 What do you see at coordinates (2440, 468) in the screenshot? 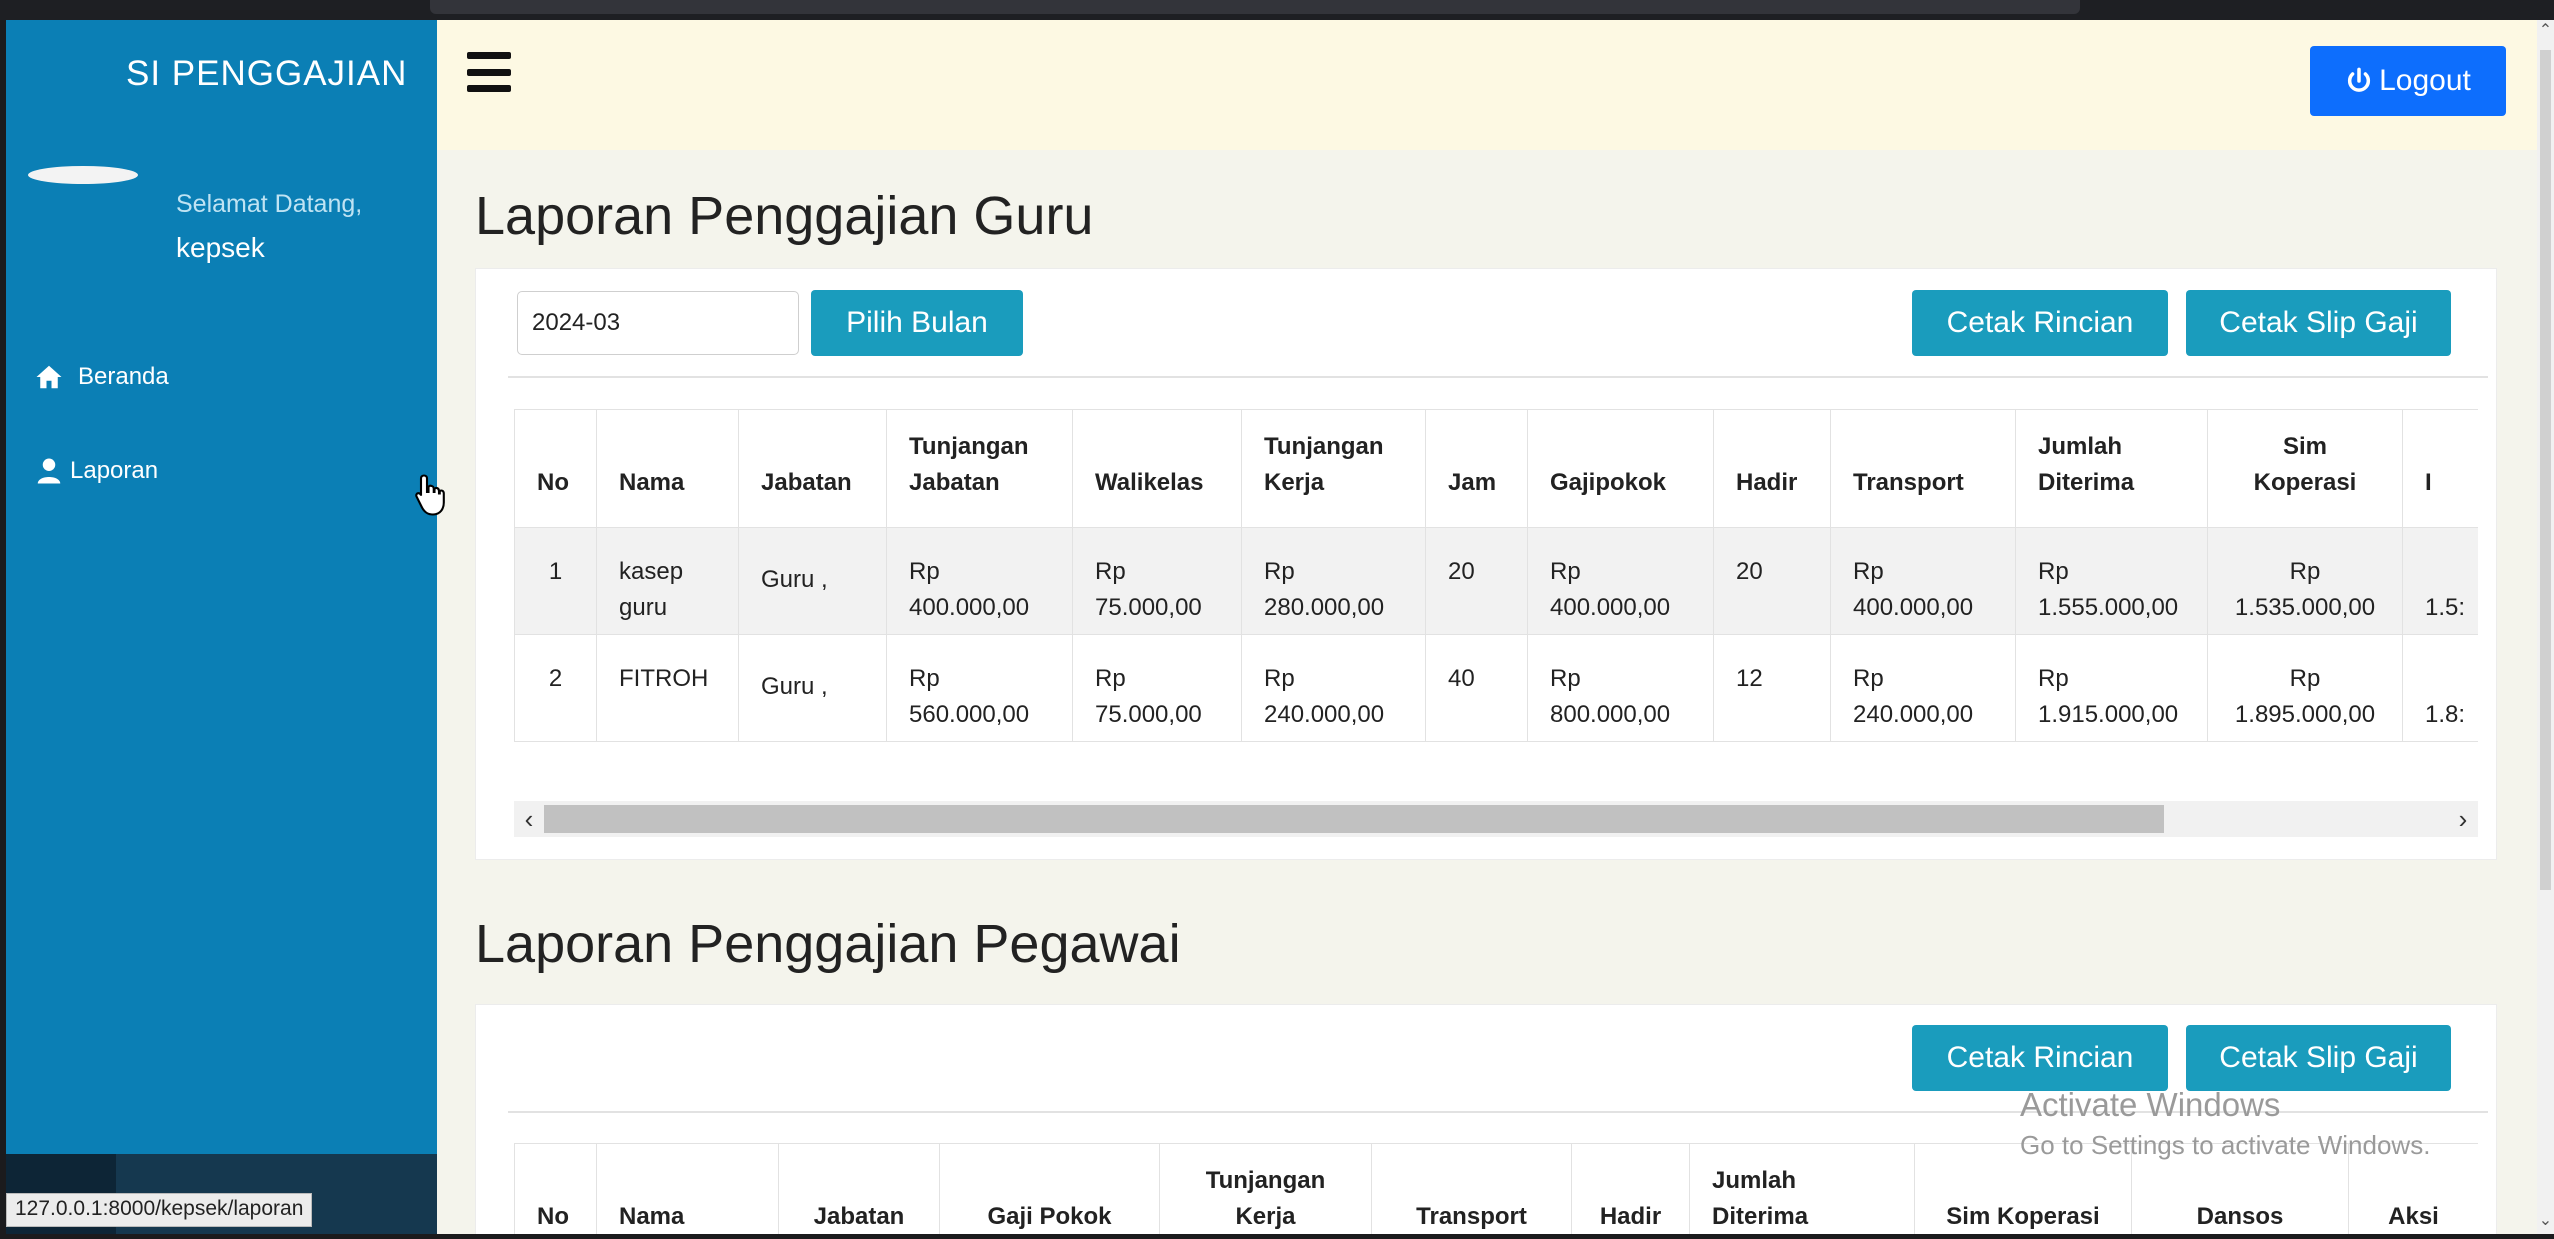
I see `col-header: I` at bounding box center [2440, 468].